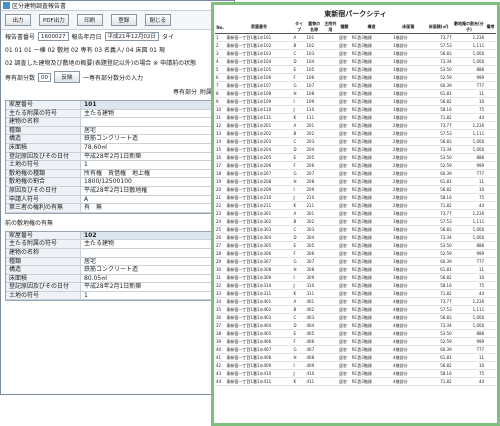 This screenshot has width=500, height=426. What do you see at coordinates (438, 181) in the screenshot?
I see `cell-area: 61.81` at bounding box center [438, 181].